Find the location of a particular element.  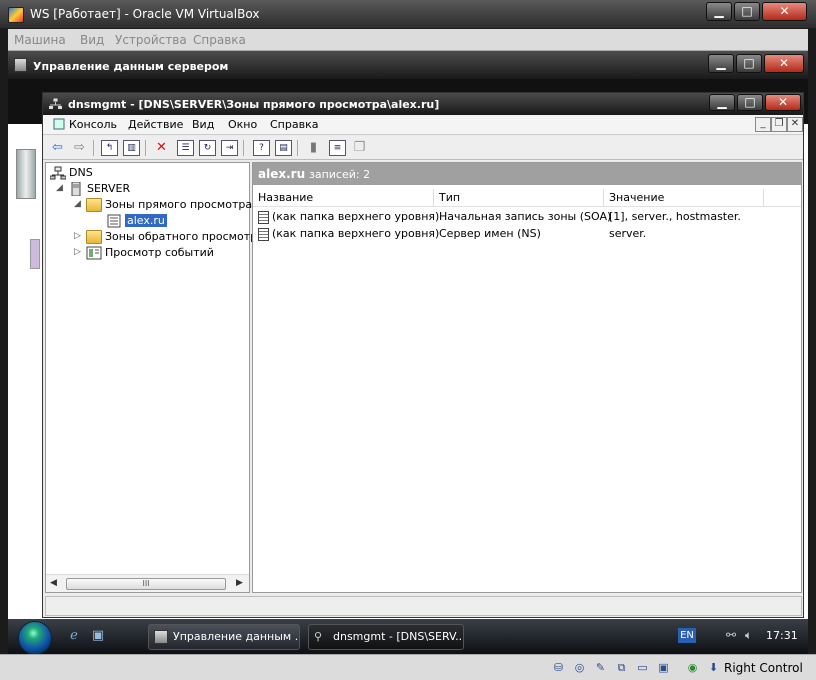

column-headers: Название Тип Значение is located at coordinates (527, 198).